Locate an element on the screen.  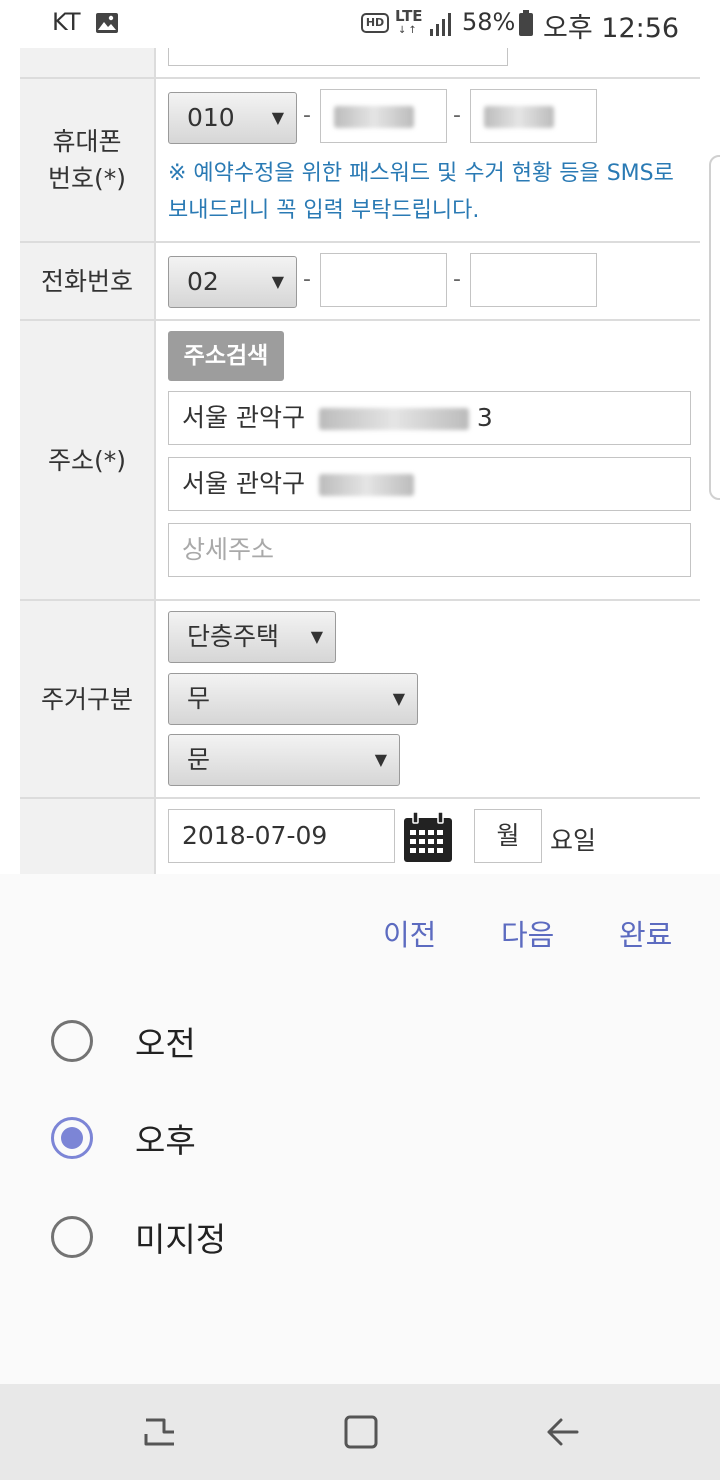
row-label-date is located at coordinates (88, 836).